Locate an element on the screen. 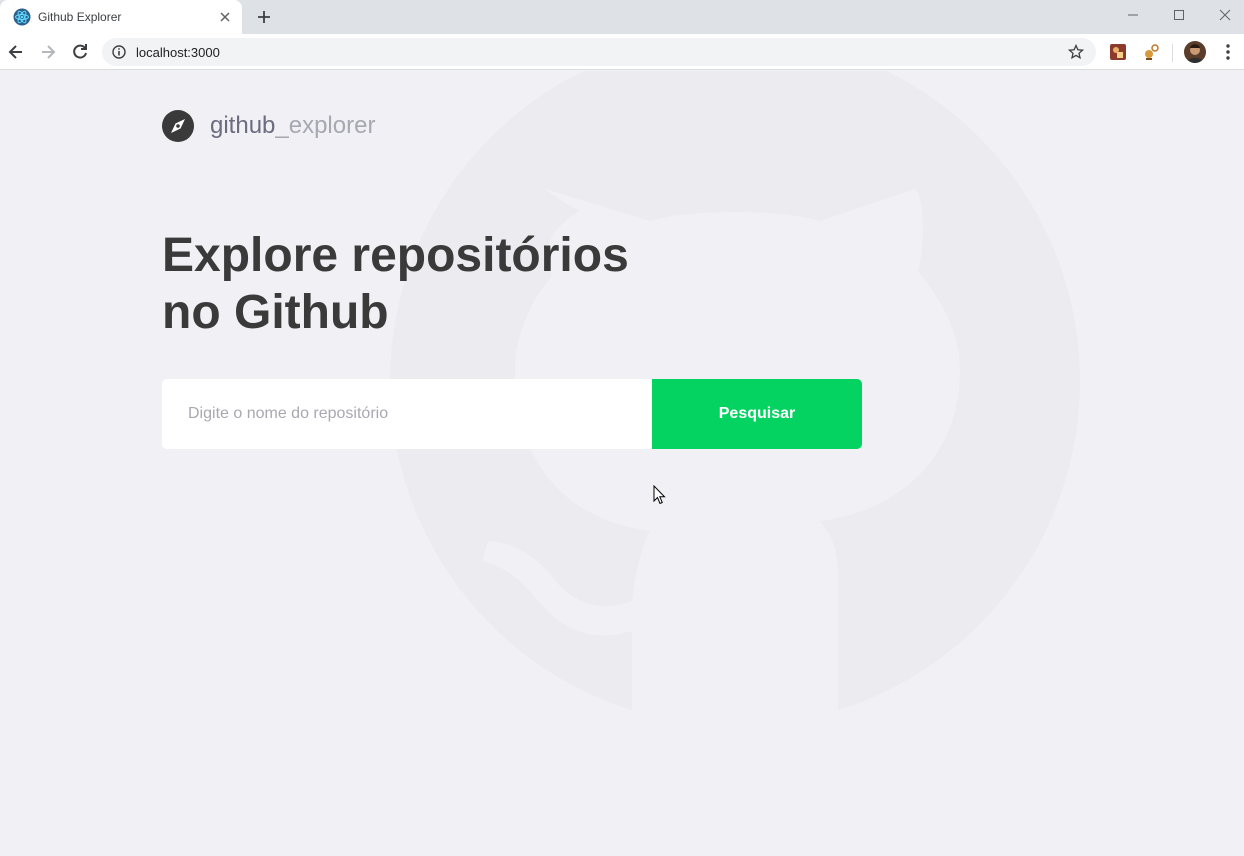 This screenshot has width=1244, height=856. star-icon is located at coordinates (1076, 51).